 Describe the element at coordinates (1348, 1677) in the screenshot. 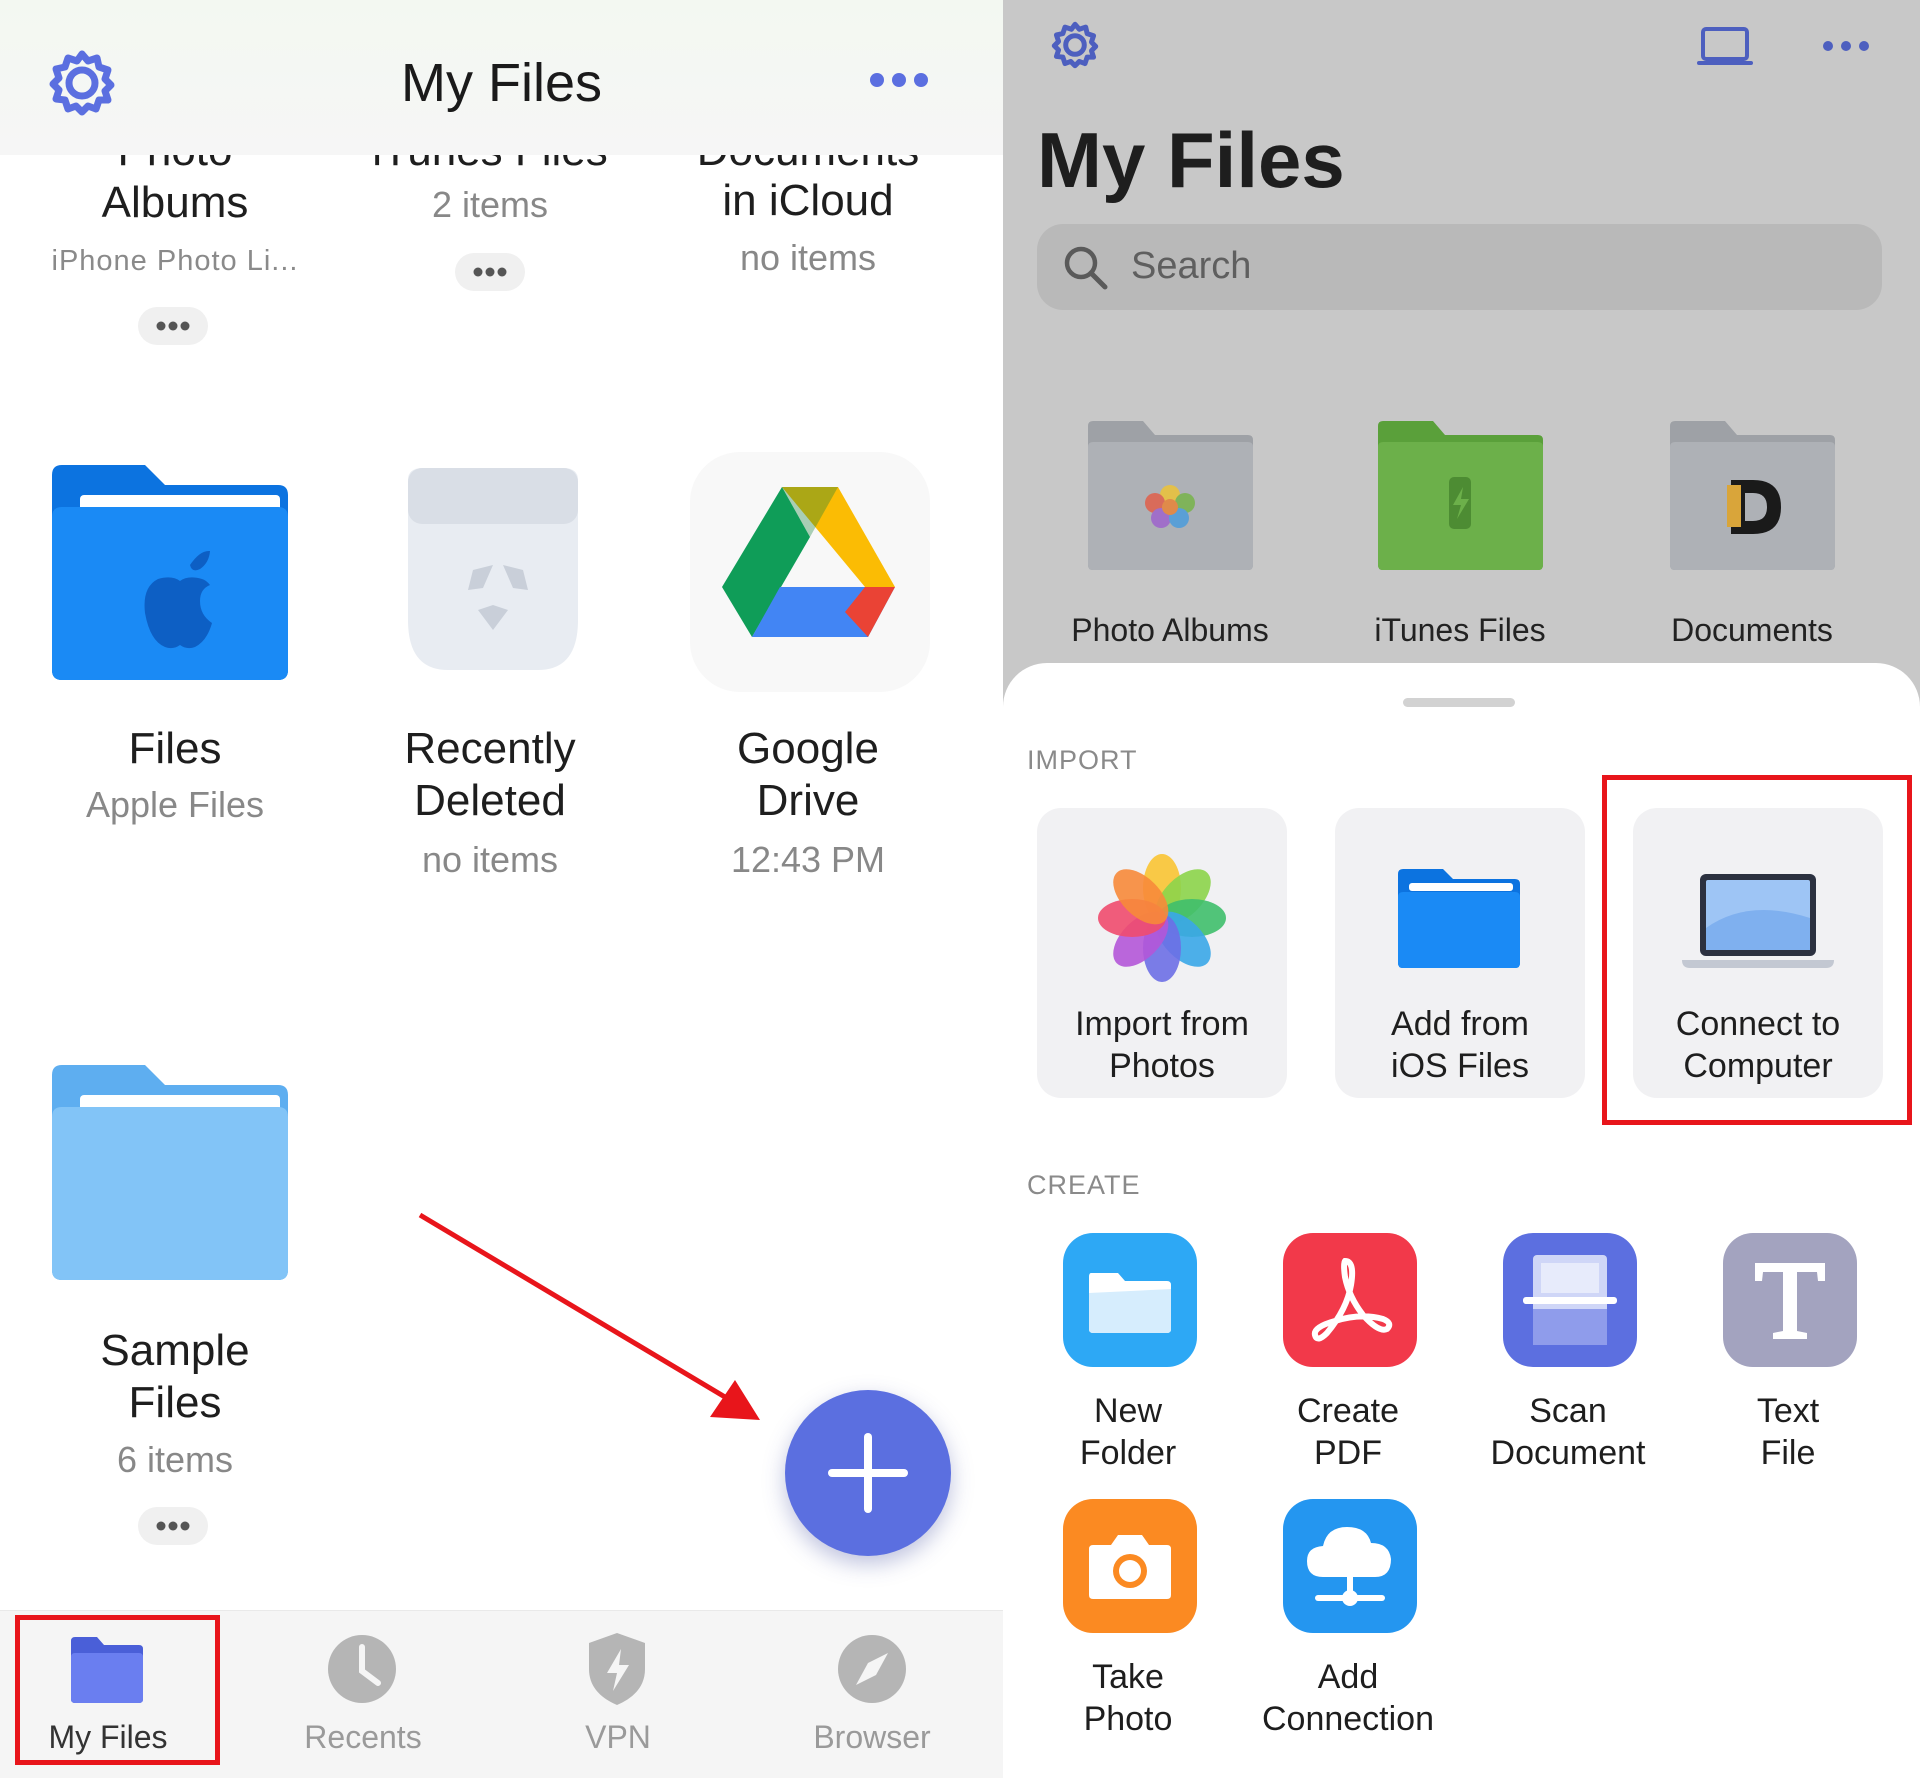

I see `add-connection-label-line1: Add` at that location.